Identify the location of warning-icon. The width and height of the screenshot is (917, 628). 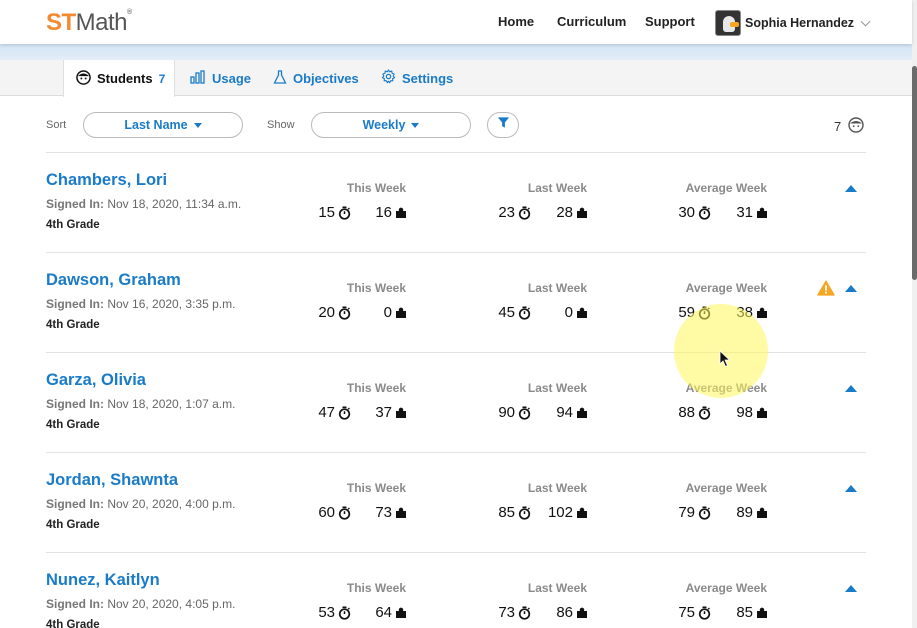
(826, 290).